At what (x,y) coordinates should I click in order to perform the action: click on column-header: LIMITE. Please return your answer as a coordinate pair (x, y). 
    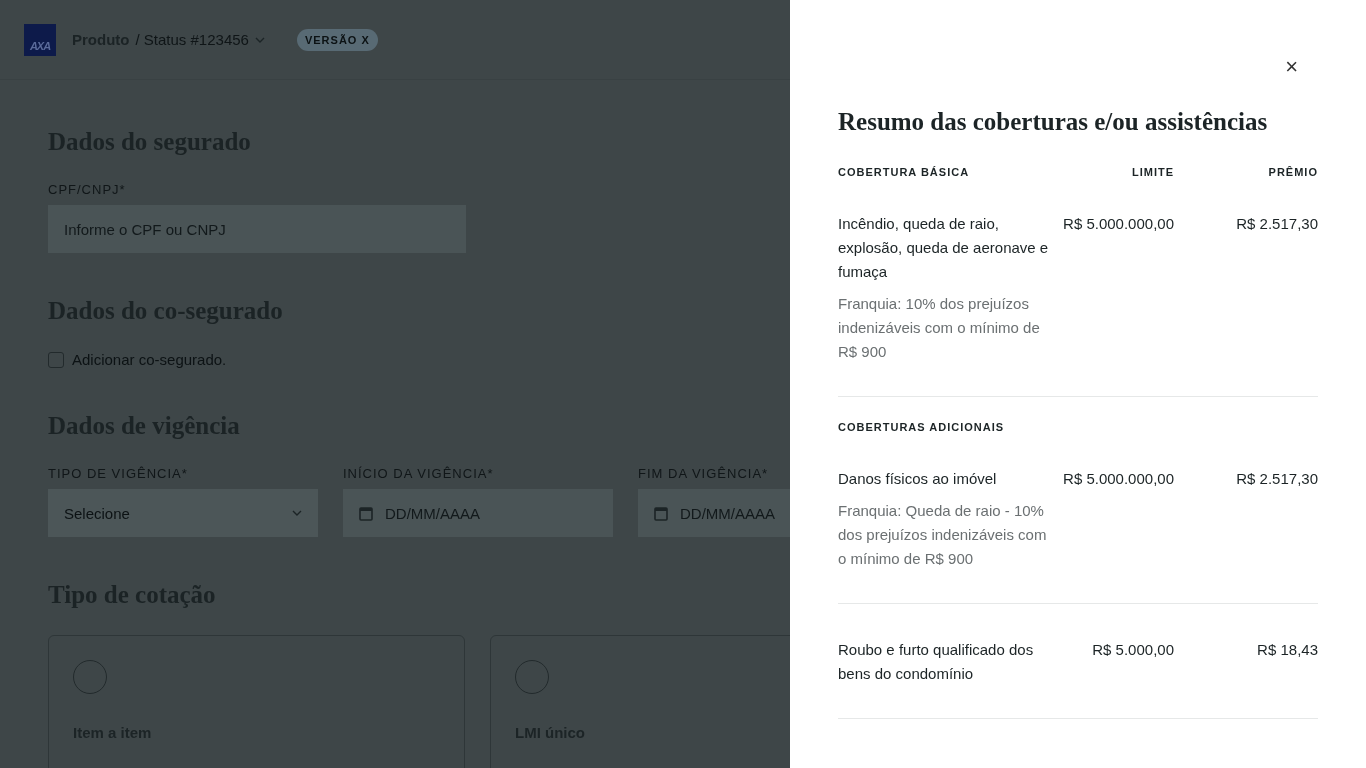
    Looking at the image, I should click on (1152, 172).